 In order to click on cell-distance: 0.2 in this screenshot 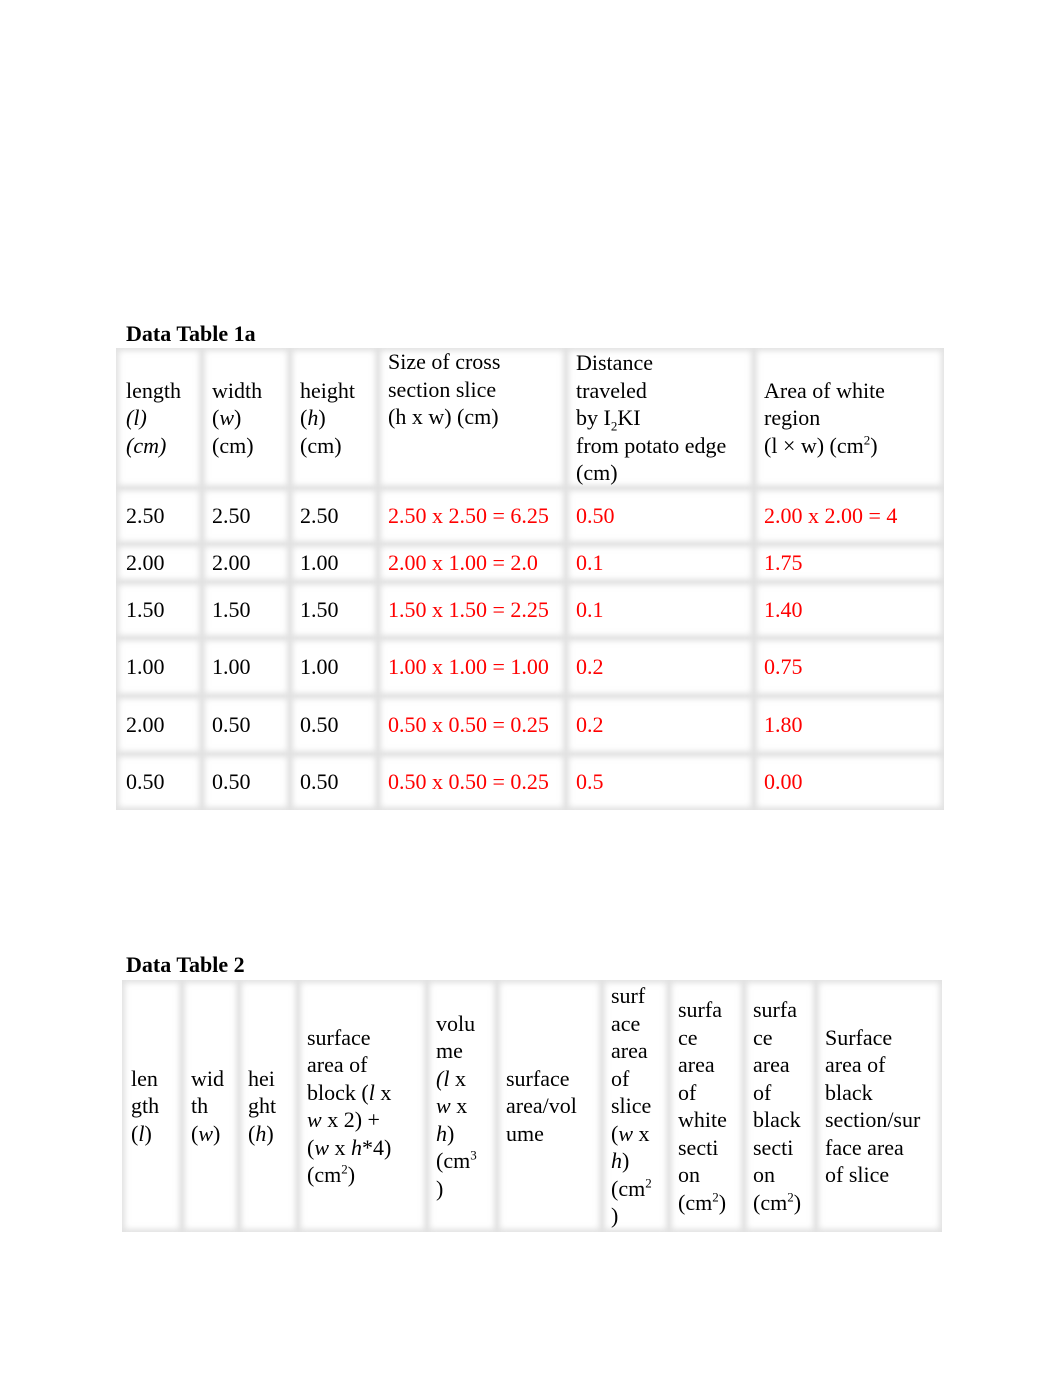, I will do `click(660, 725)`.